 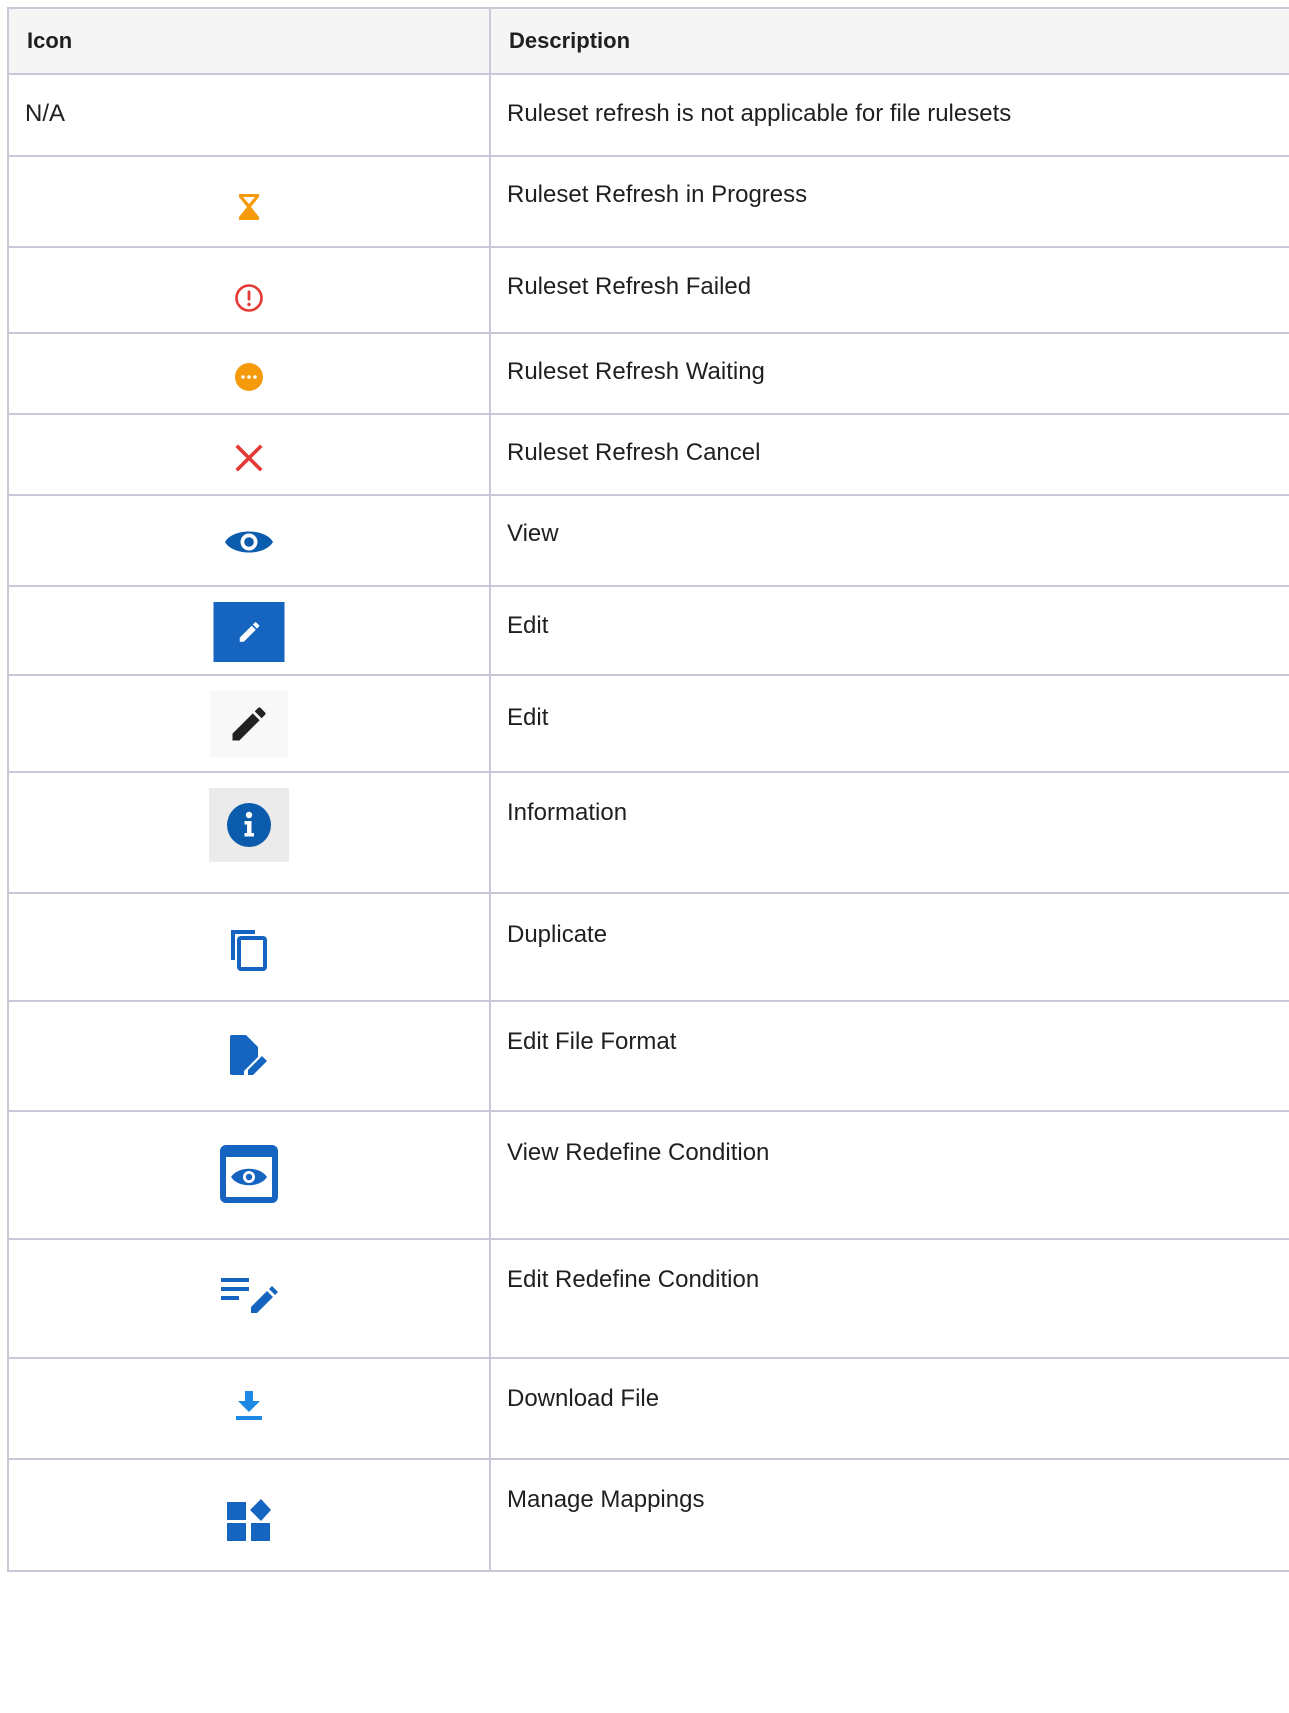 I want to click on icon-na-text: N/A, so click(x=45, y=113).